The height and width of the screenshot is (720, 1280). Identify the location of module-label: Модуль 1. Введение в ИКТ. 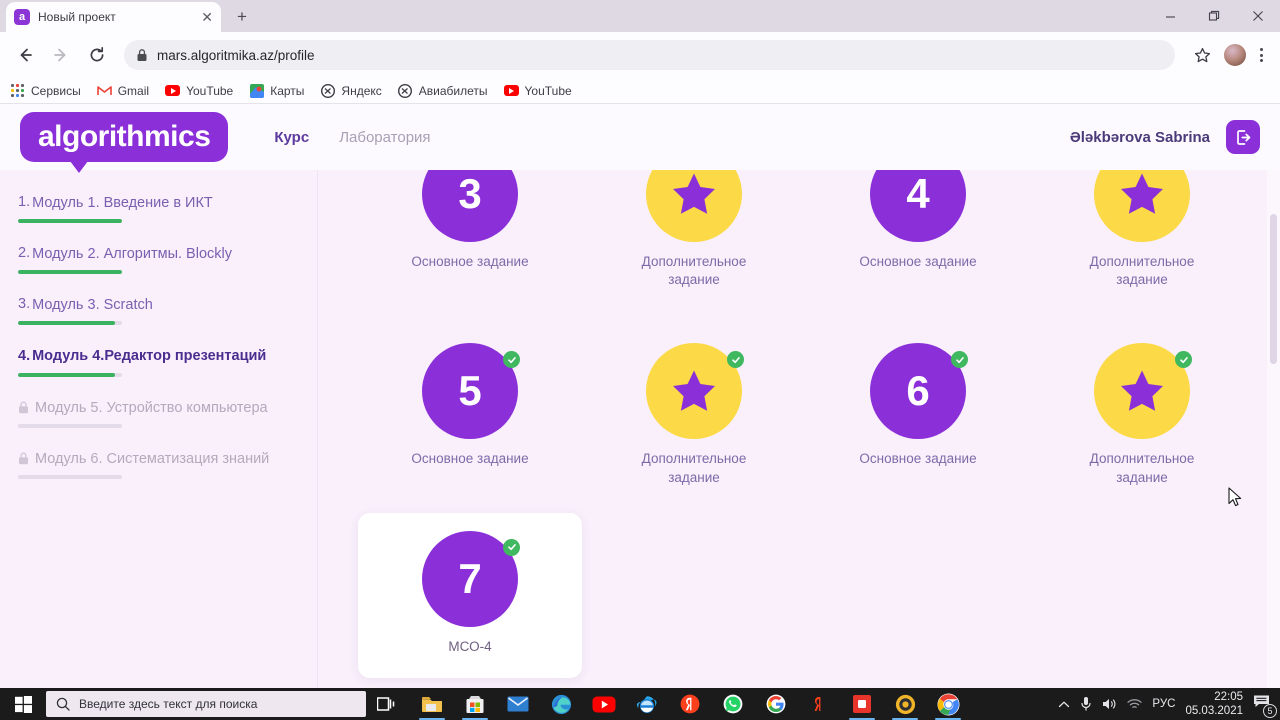
(122, 203).